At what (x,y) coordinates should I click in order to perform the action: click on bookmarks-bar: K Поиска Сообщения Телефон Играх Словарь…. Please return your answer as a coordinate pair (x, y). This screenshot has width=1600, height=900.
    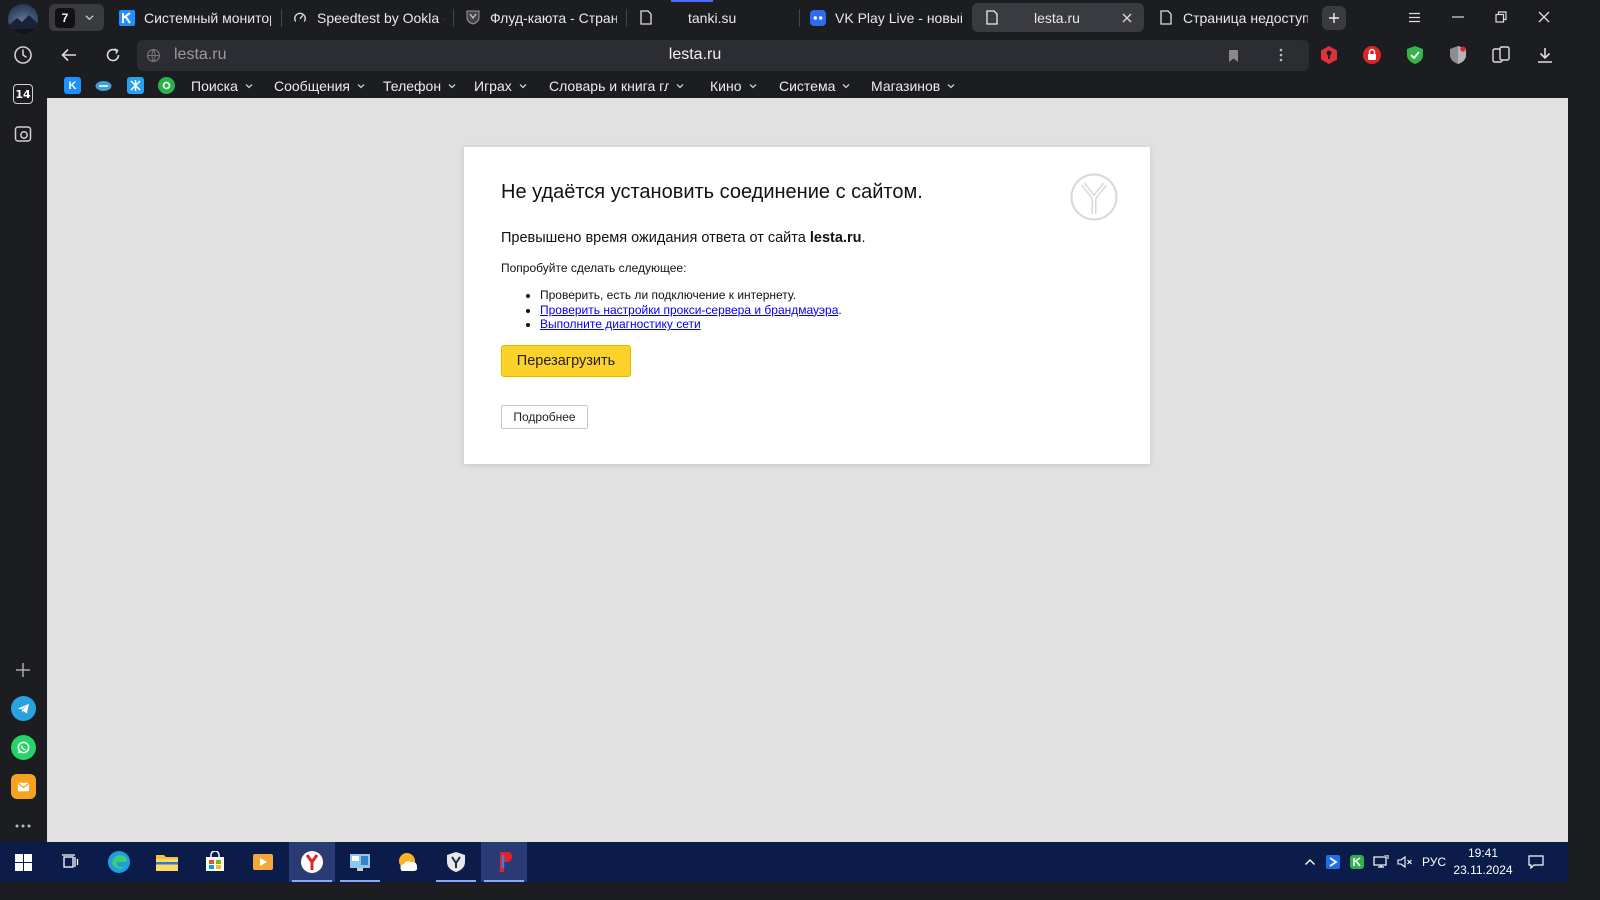
    Looking at the image, I should click on (807, 86).